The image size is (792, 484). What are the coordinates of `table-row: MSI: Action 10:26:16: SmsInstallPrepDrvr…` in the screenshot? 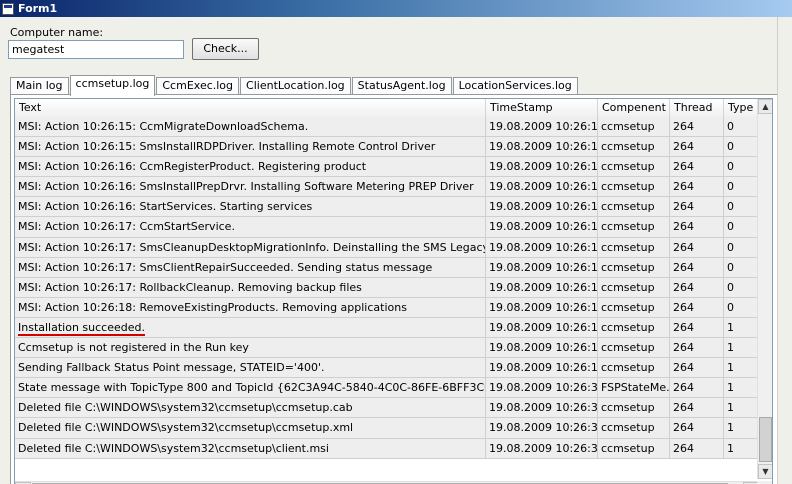 It's located at (387, 187).